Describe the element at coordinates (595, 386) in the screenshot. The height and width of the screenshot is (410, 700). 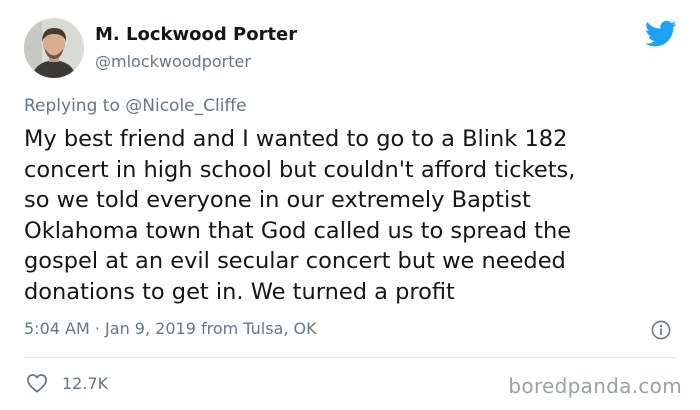
I see `watermark: boredpanda.com` at that location.